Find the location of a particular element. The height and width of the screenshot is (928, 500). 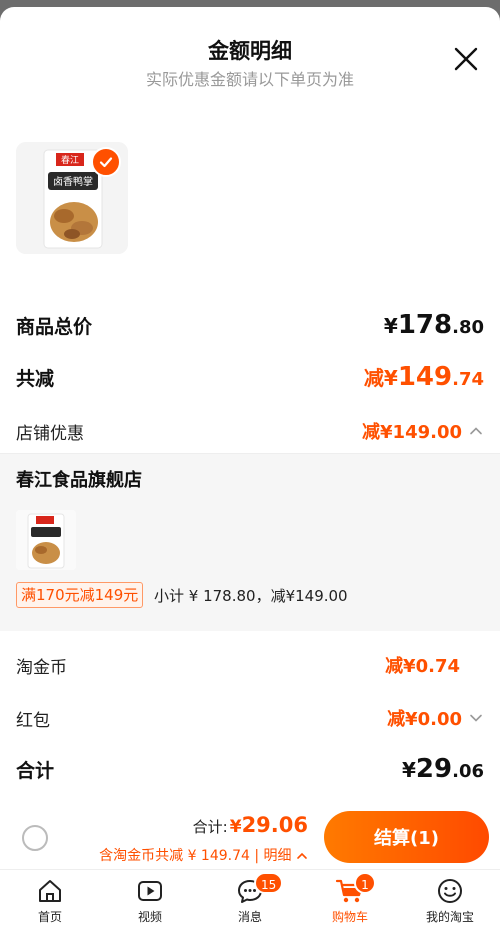

brand-logo-text: 春江 is located at coordinates (70, 160).